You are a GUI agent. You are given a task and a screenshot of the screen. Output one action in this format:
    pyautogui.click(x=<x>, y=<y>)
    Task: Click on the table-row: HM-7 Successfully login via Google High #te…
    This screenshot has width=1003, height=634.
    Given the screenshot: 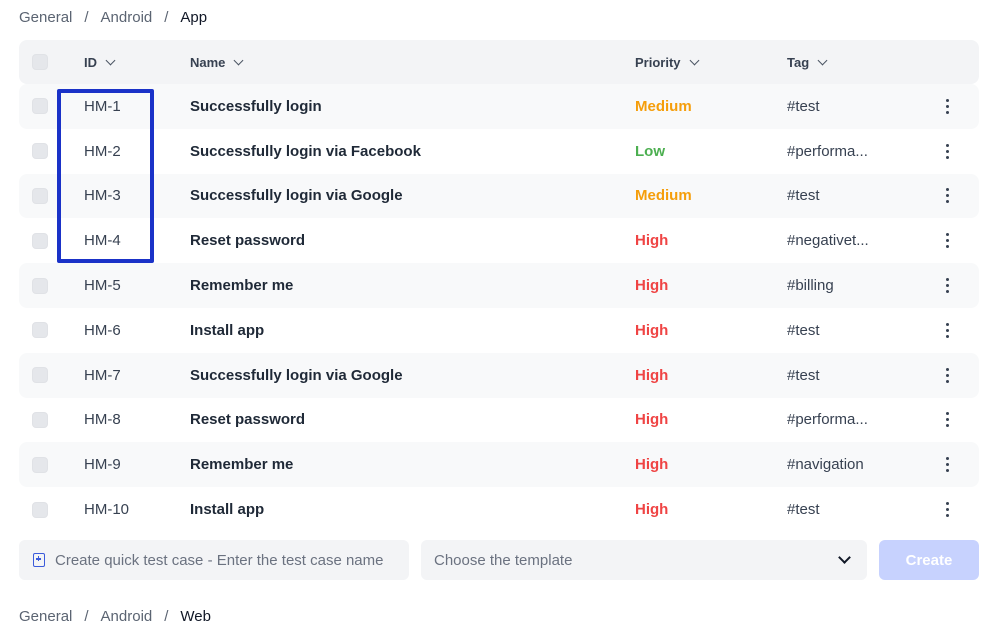 What is the action you would take?
    pyautogui.click(x=499, y=375)
    